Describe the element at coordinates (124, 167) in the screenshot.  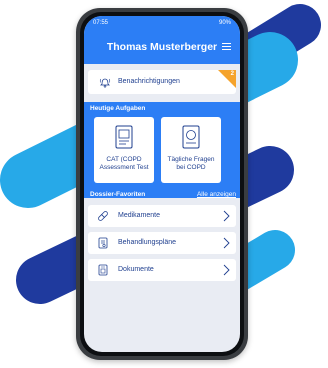
I see `task-label-line: Assessment Test` at that location.